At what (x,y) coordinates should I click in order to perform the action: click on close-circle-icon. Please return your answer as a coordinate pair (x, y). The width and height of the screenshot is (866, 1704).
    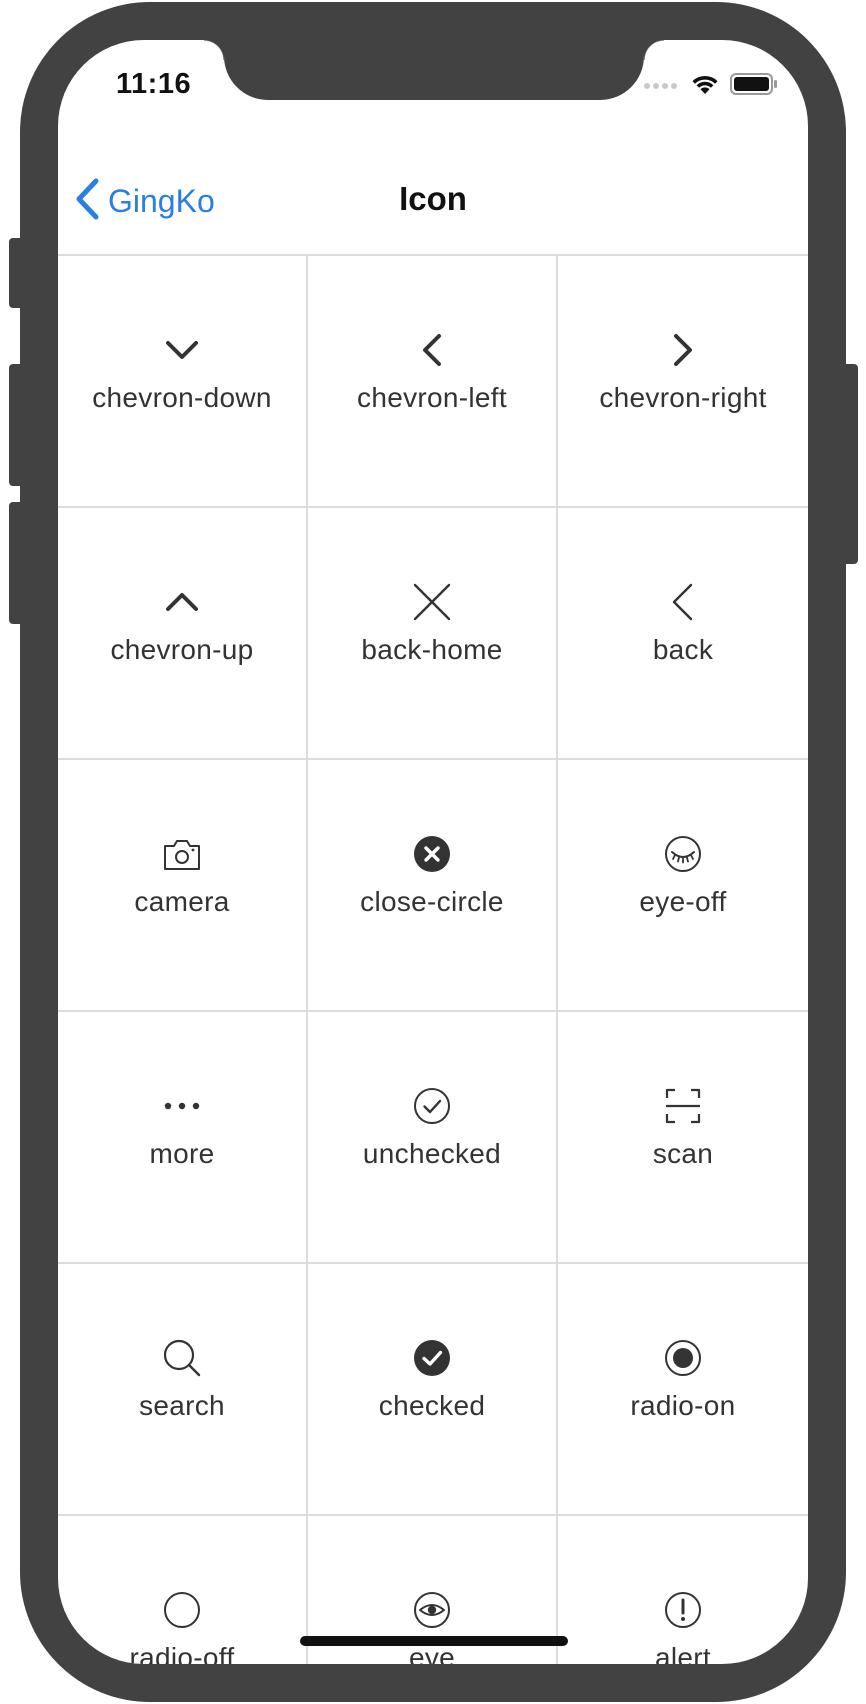
    Looking at the image, I should click on (432, 854).